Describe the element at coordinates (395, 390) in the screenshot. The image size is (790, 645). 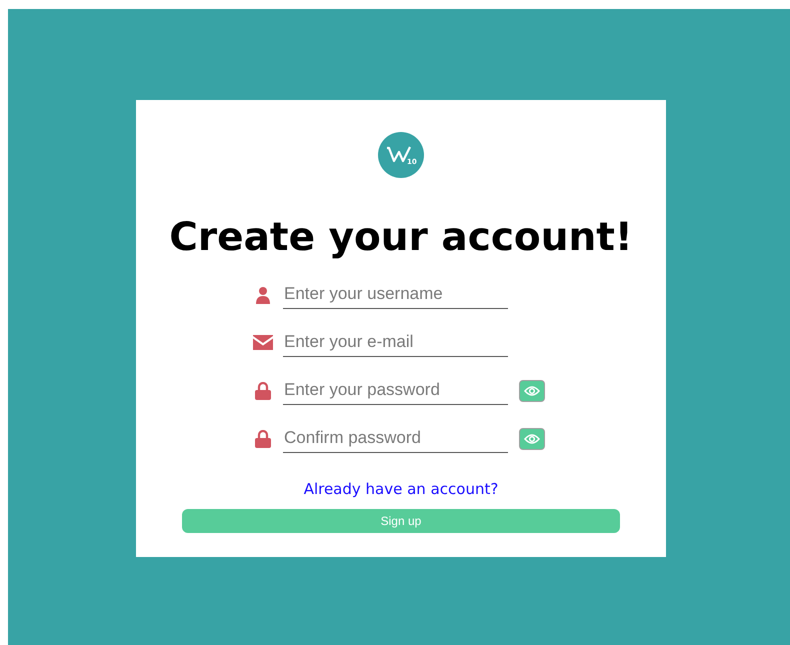
I see `input-field: Enter your password` at that location.